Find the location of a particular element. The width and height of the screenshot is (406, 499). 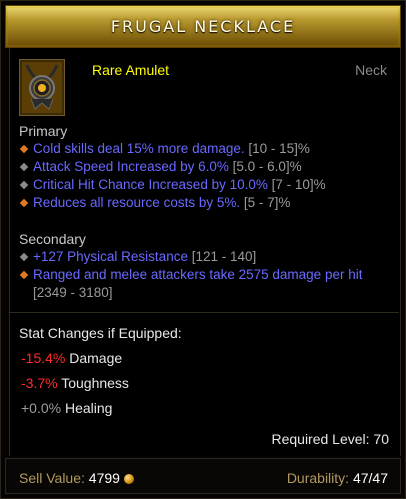

secondary-heading: Secondary is located at coordinates (52, 239).